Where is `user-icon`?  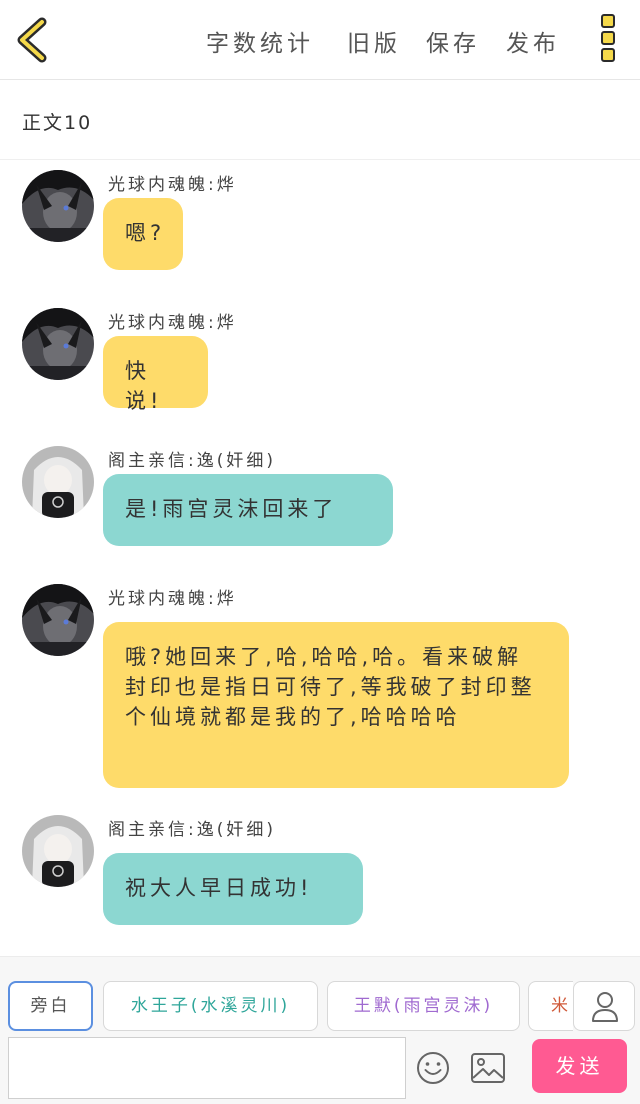 user-icon is located at coordinates (605, 1007).